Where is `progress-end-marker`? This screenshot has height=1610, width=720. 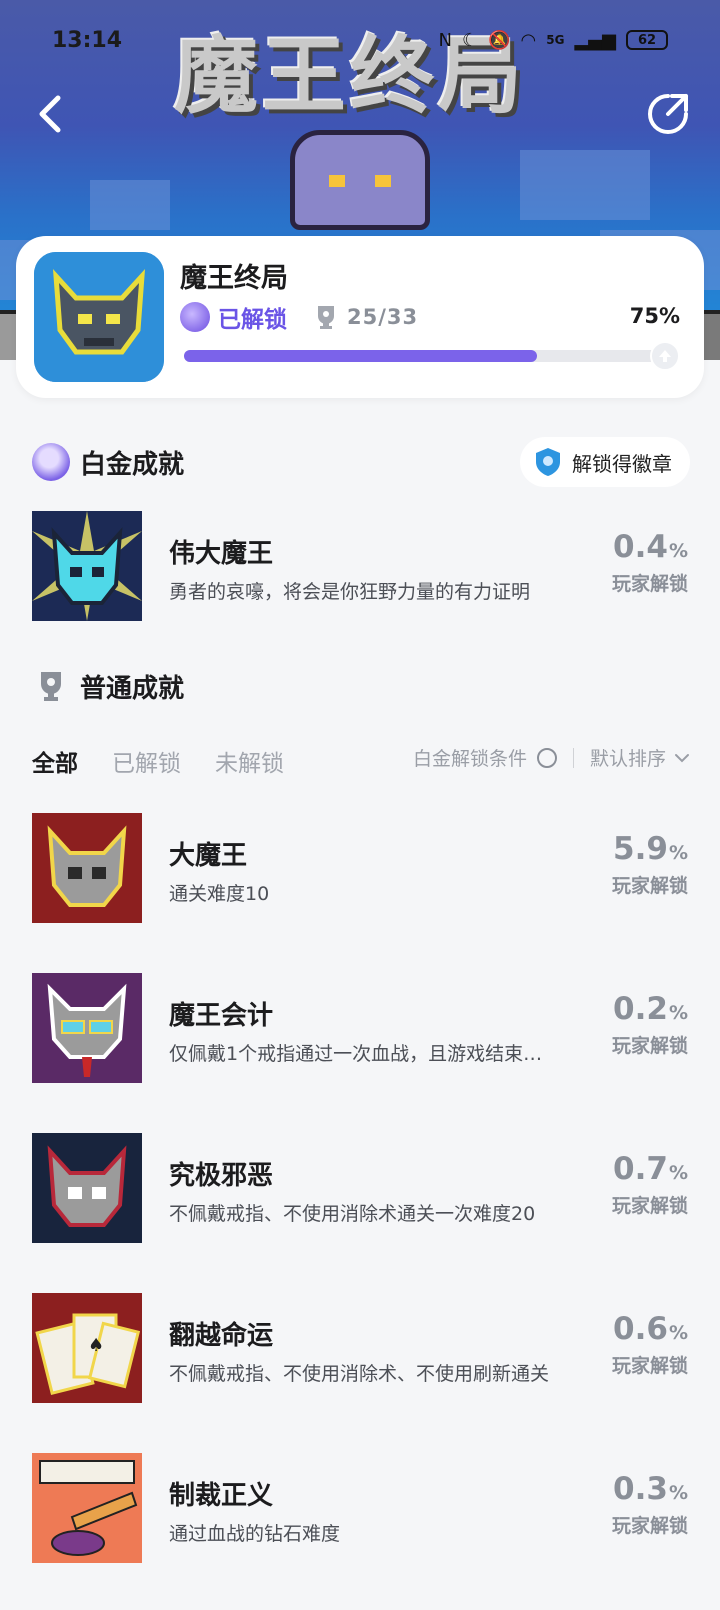
progress-end-marker is located at coordinates (665, 356).